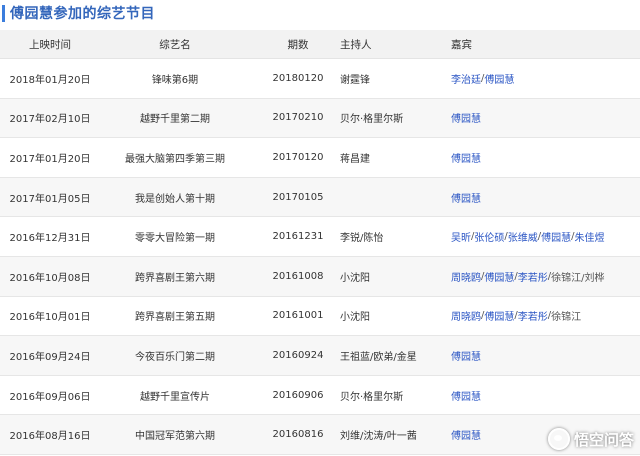  I want to click on cell-date: 2016年10月08日, so click(50, 278).